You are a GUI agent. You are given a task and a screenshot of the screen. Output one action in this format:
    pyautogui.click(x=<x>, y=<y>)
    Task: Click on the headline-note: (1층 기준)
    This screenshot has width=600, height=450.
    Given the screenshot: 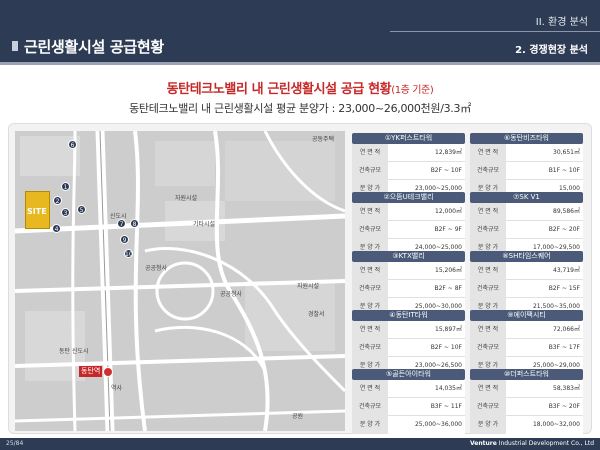 What is the action you would take?
    pyautogui.click(x=412, y=90)
    